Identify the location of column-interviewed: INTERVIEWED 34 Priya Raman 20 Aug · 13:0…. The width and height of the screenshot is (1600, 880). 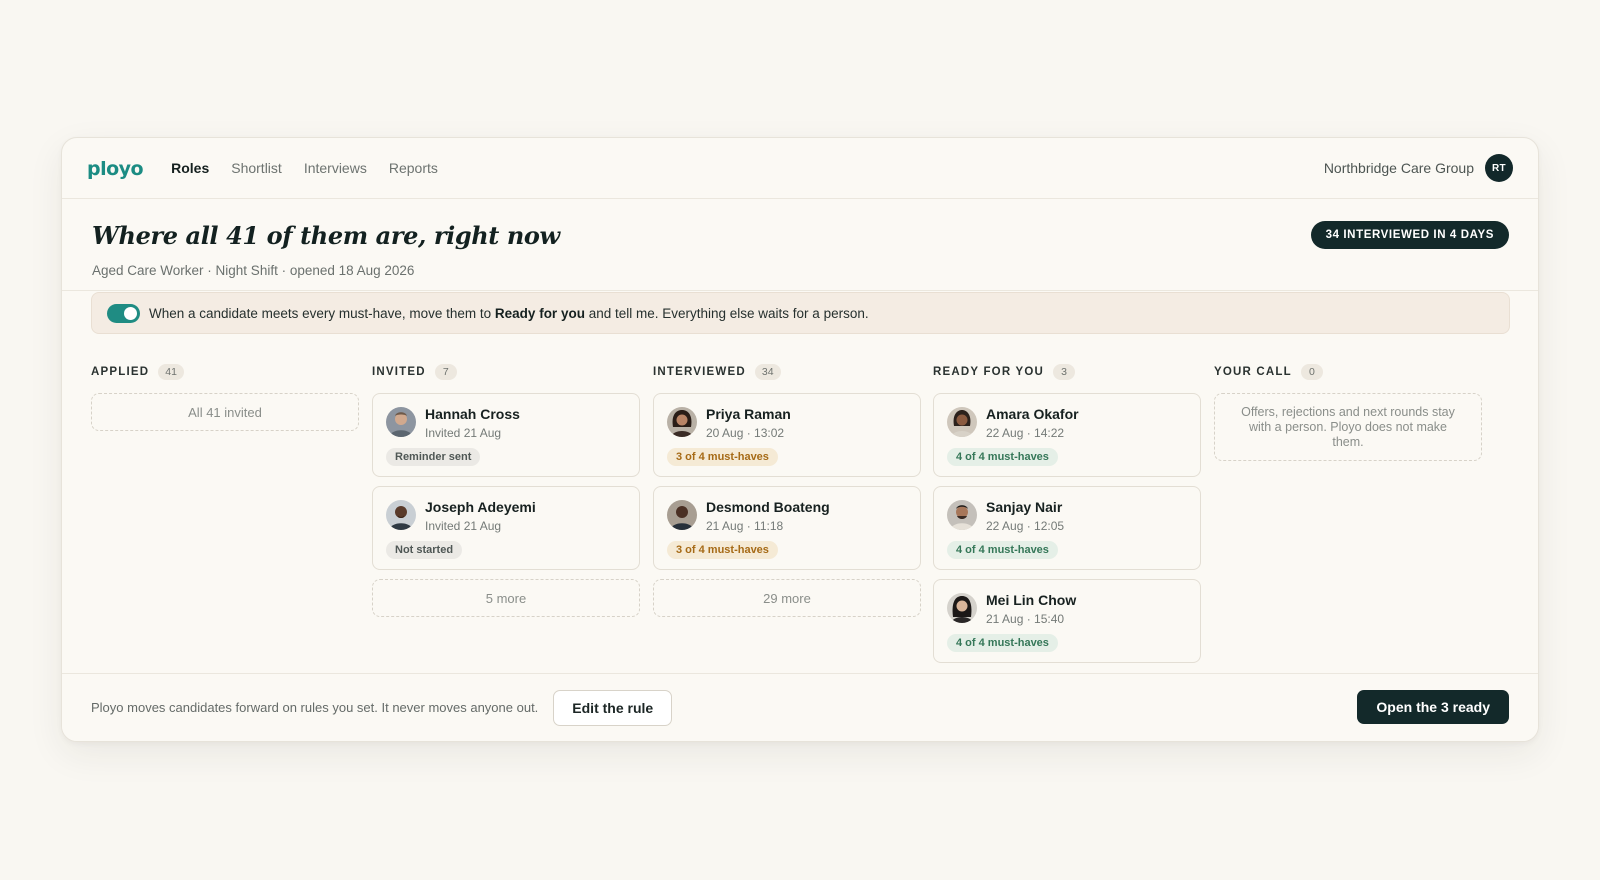
(787, 490).